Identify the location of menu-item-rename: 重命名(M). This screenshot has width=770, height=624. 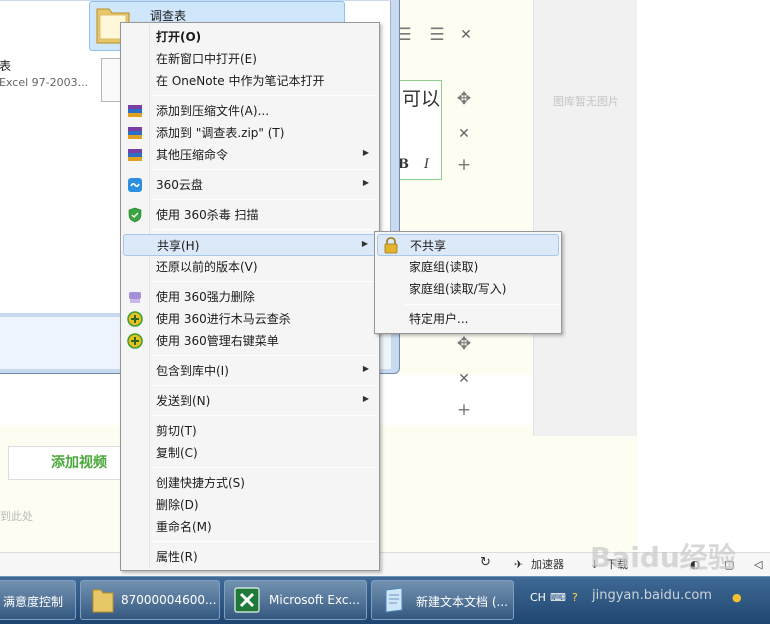
(250, 527).